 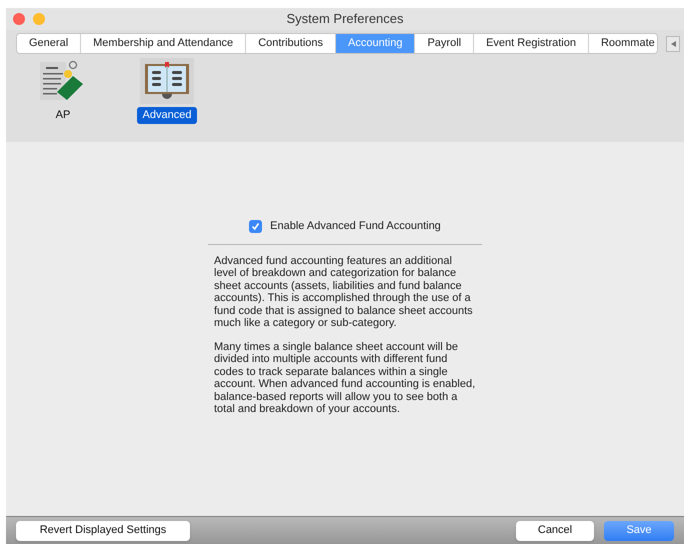 I want to click on revert-button: Revert Displayed Settings, so click(x=103, y=530).